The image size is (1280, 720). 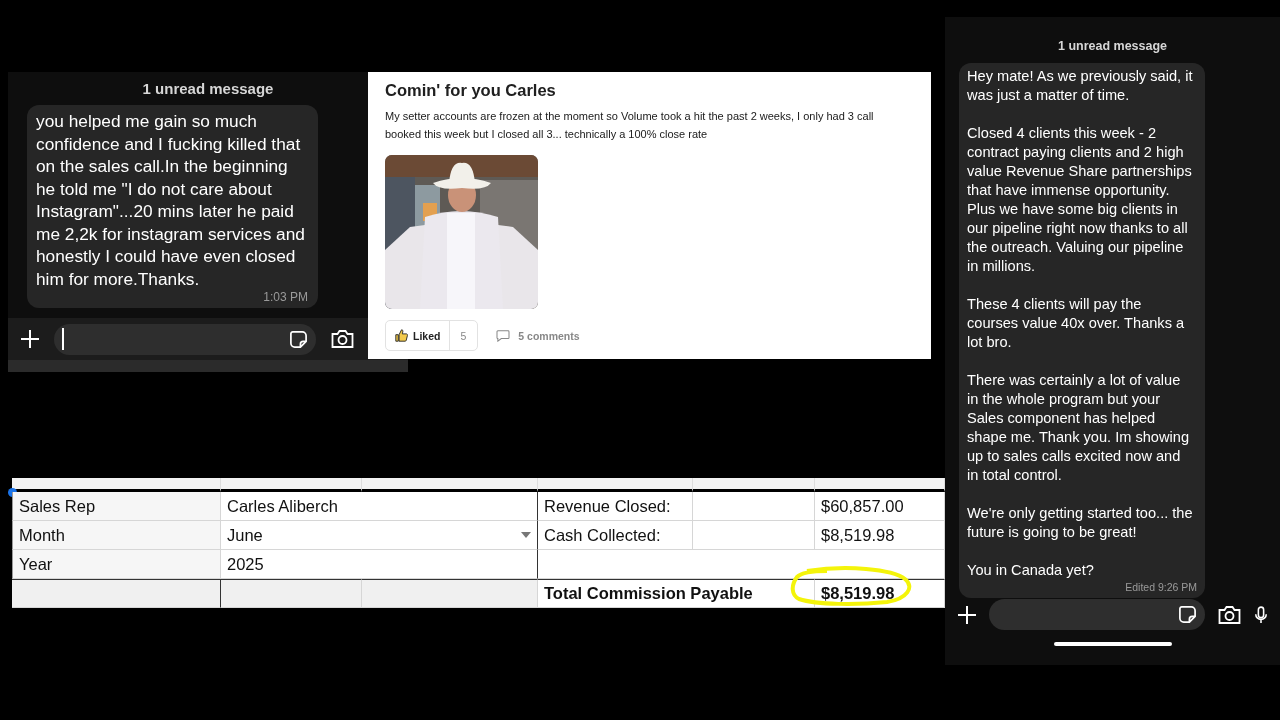 What do you see at coordinates (880, 506) in the screenshot?
I see `table-cell: $60,857.00` at bounding box center [880, 506].